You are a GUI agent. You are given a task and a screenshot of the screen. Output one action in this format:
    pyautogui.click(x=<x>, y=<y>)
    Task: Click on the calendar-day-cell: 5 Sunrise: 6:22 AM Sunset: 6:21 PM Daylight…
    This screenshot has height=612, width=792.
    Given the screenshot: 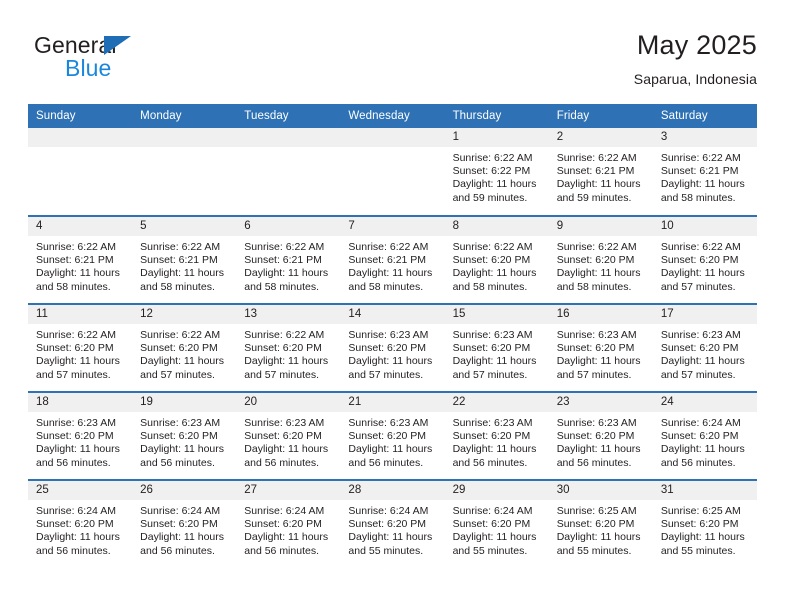 What is the action you would take?
    pyautogui.click(x=184, y=259)
    